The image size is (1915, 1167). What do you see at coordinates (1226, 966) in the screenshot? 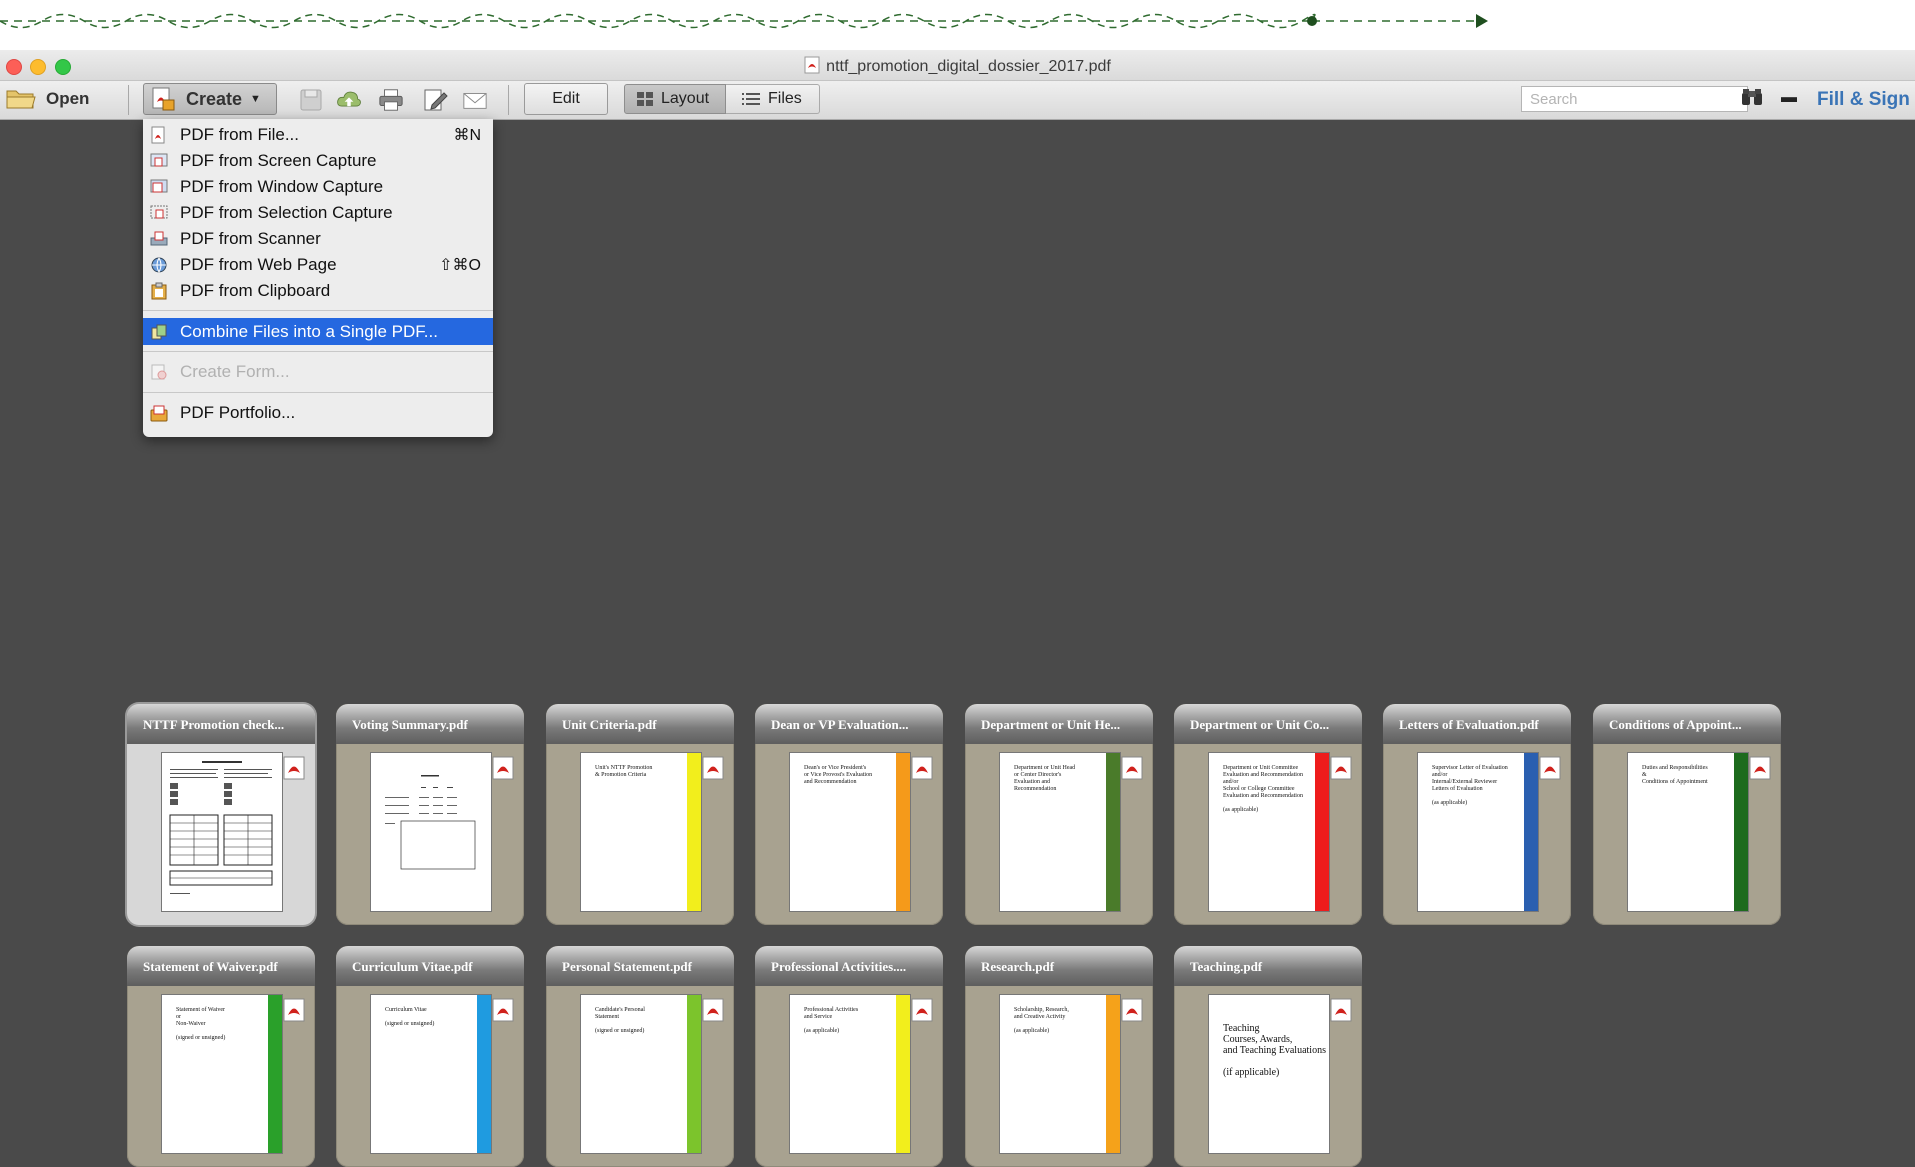
I see `file-name: Teaching.pdf` at bounding box center [1226, 966].